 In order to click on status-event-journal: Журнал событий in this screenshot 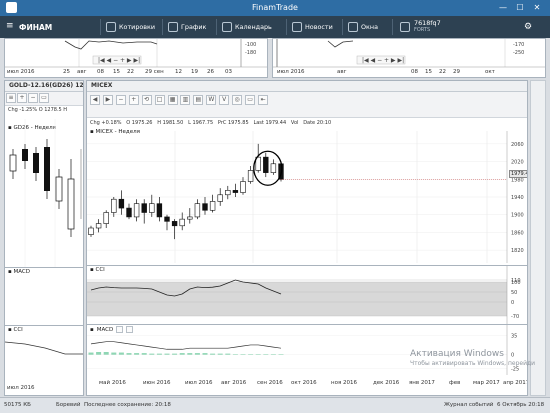, I will do `click(468, 405)`.